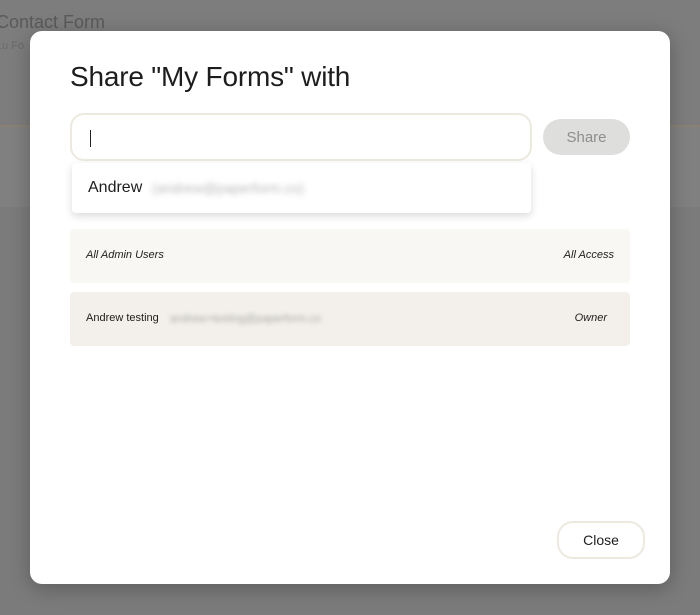 This screenshot has width=700, height=615. I want to click on close-button: Close, so click(601, 540).